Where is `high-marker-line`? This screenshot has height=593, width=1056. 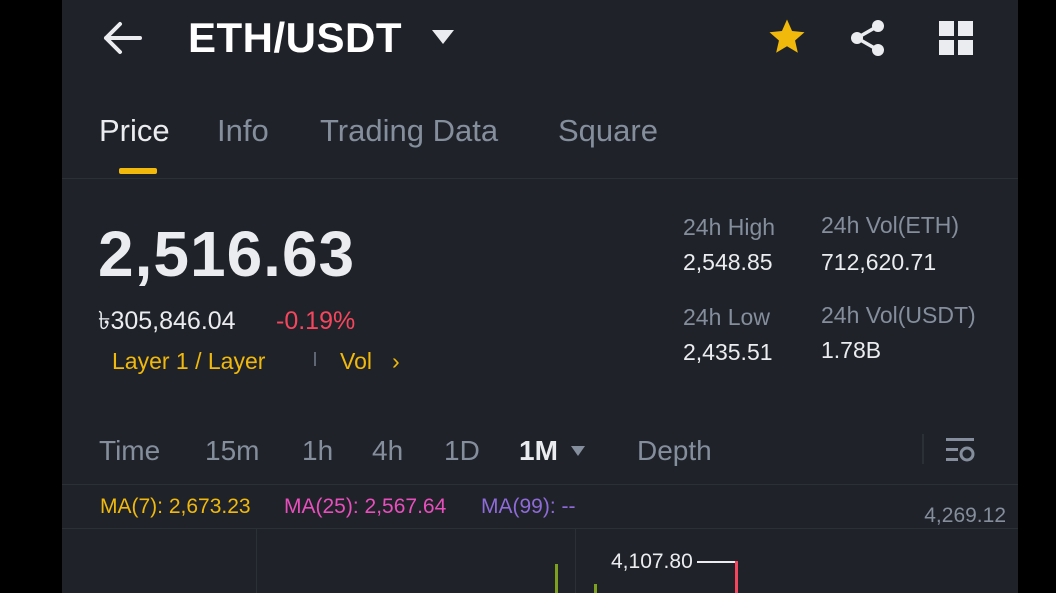 high-marker-line is located at coordinates (717, 562).